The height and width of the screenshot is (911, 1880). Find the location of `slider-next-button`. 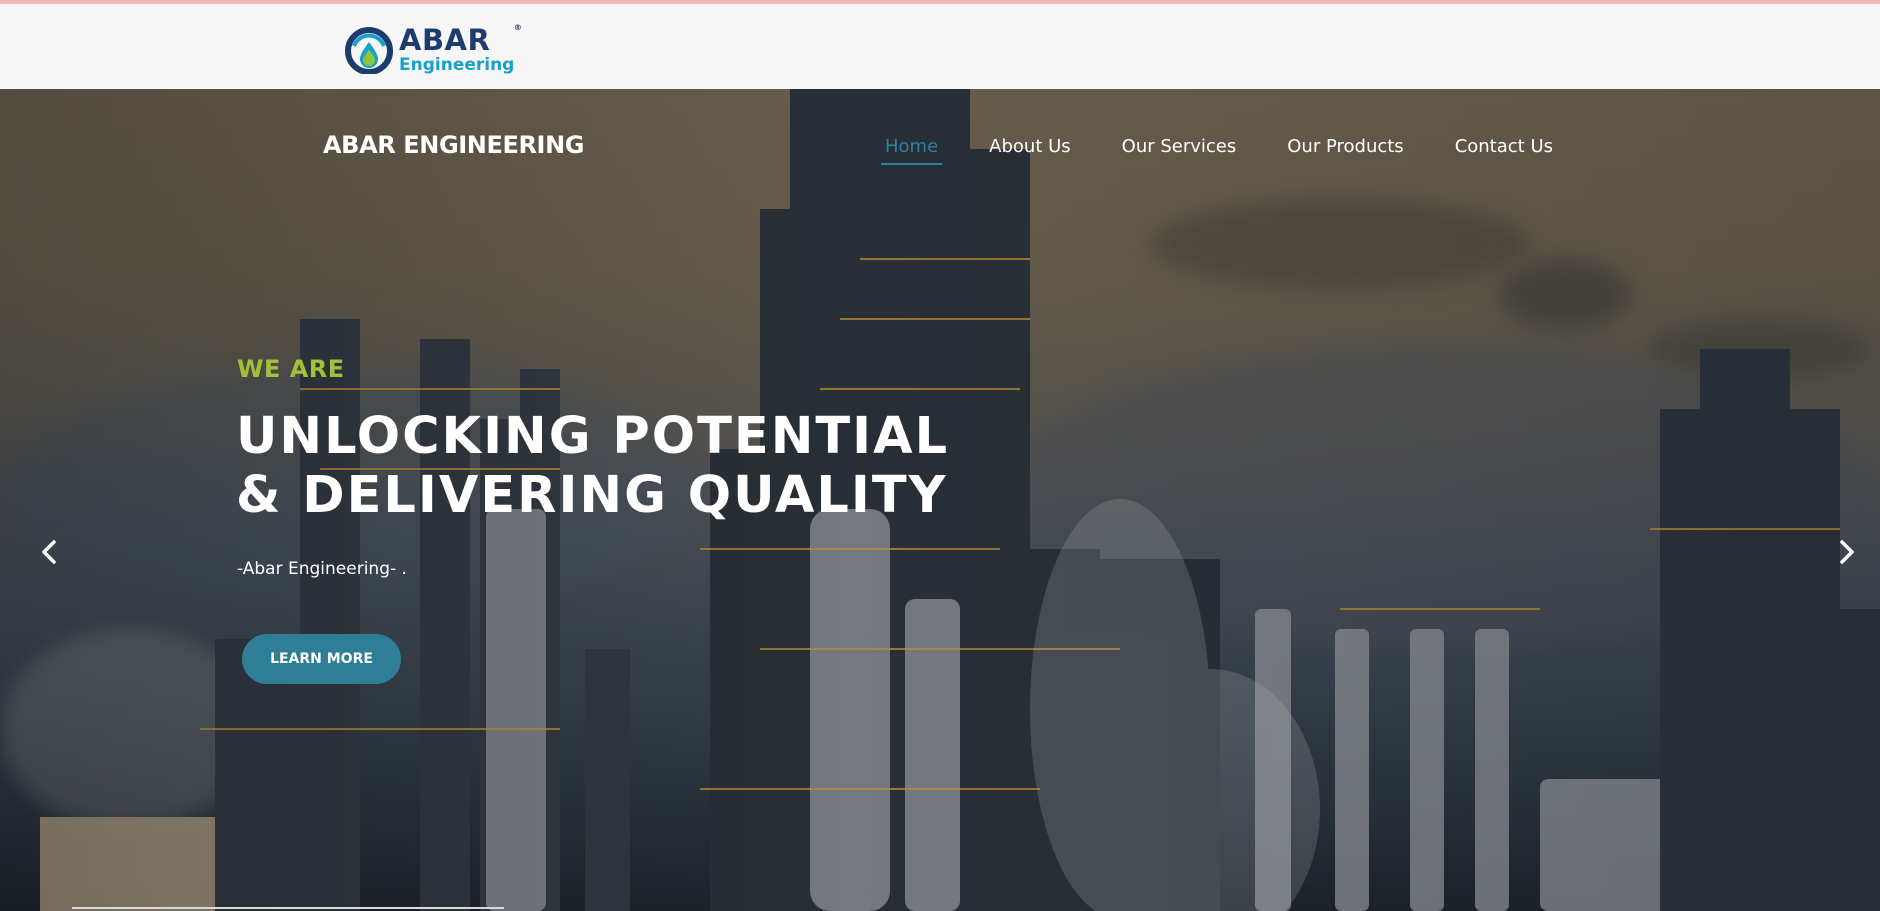

slider-next-button is located at coordinates (1847, 552).